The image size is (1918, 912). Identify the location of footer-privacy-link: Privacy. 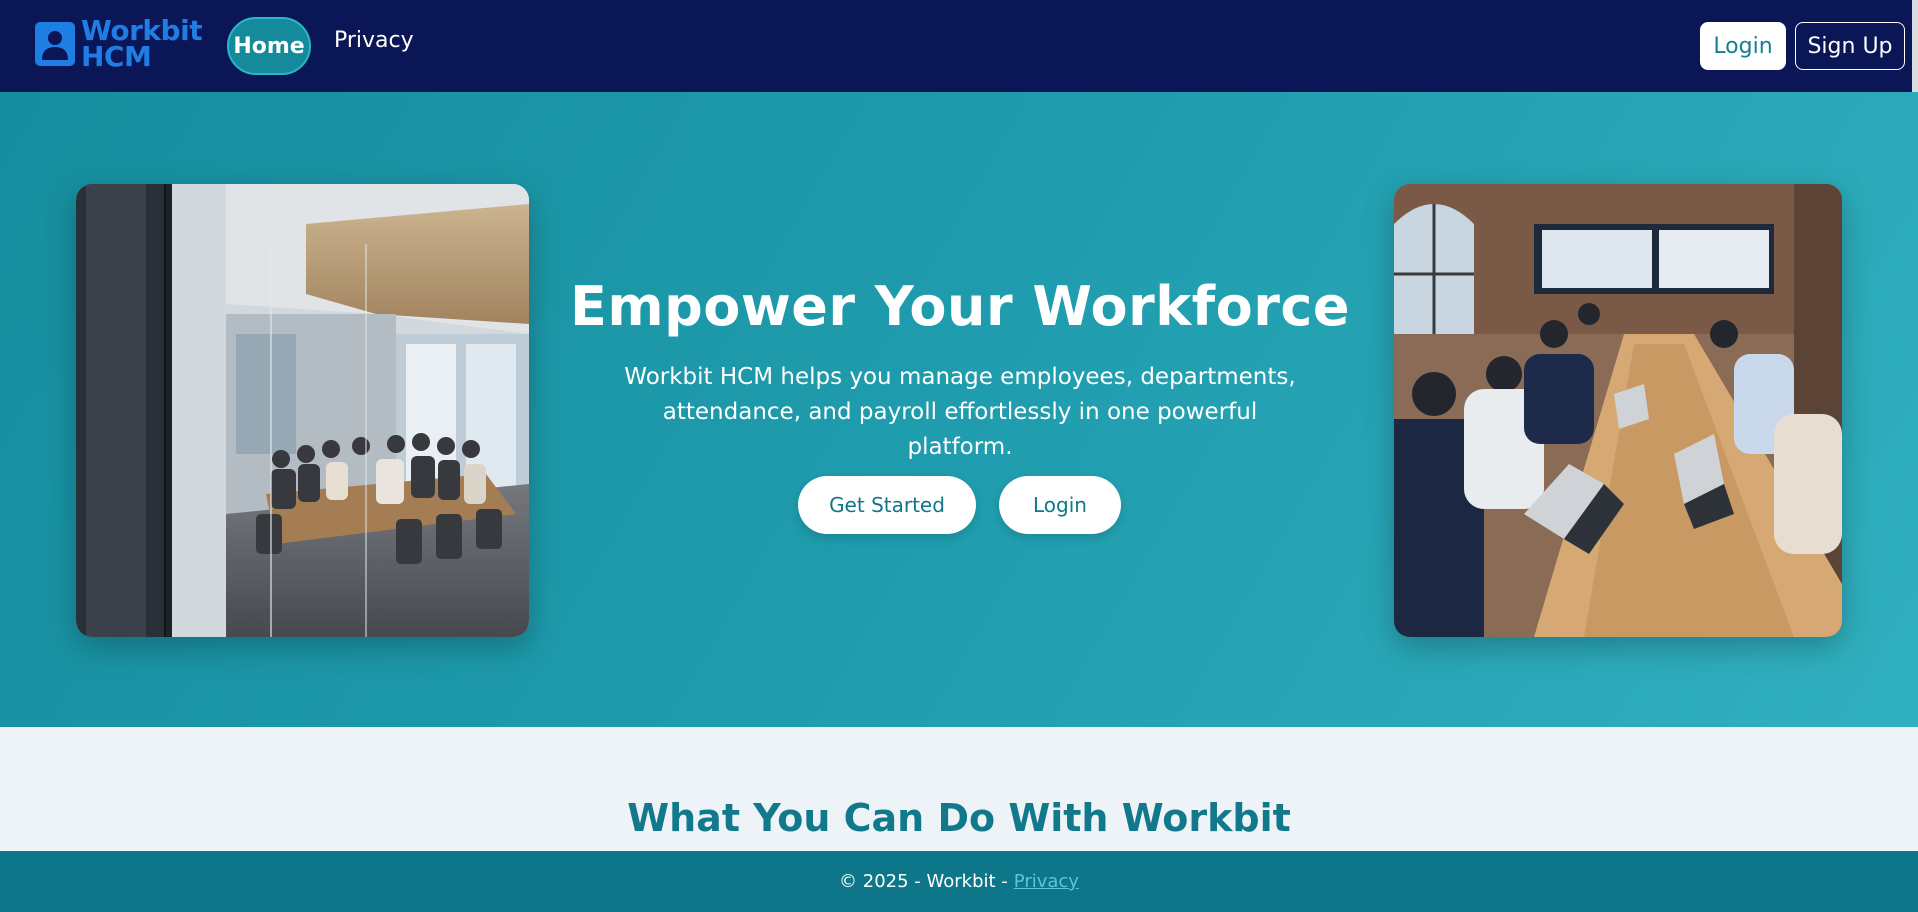
(1046, 881).